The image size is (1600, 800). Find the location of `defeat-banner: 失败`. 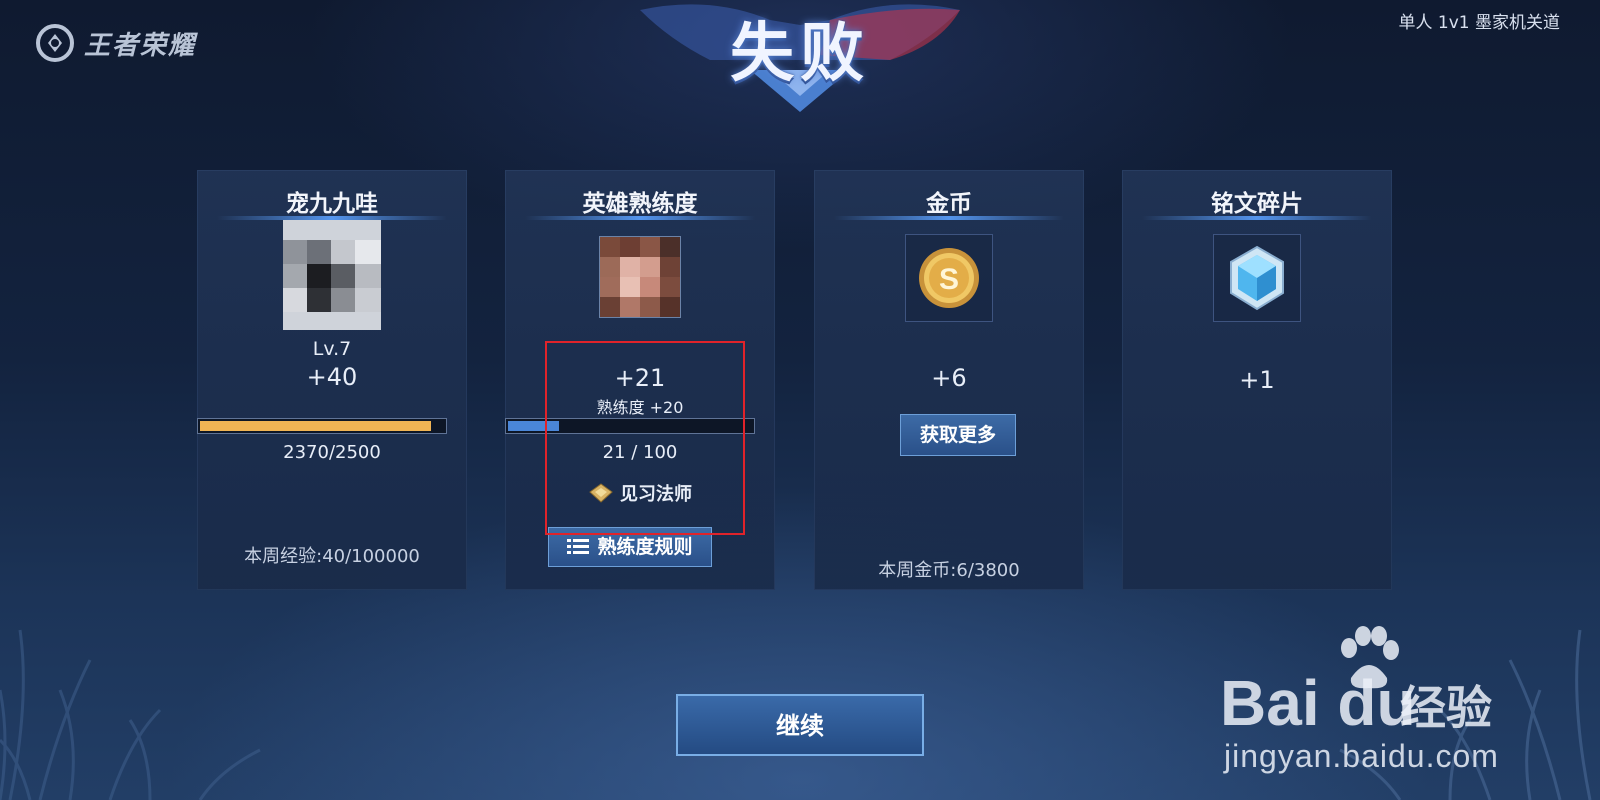

defeat-banner: 失败 is located at coordinates (800, 60).